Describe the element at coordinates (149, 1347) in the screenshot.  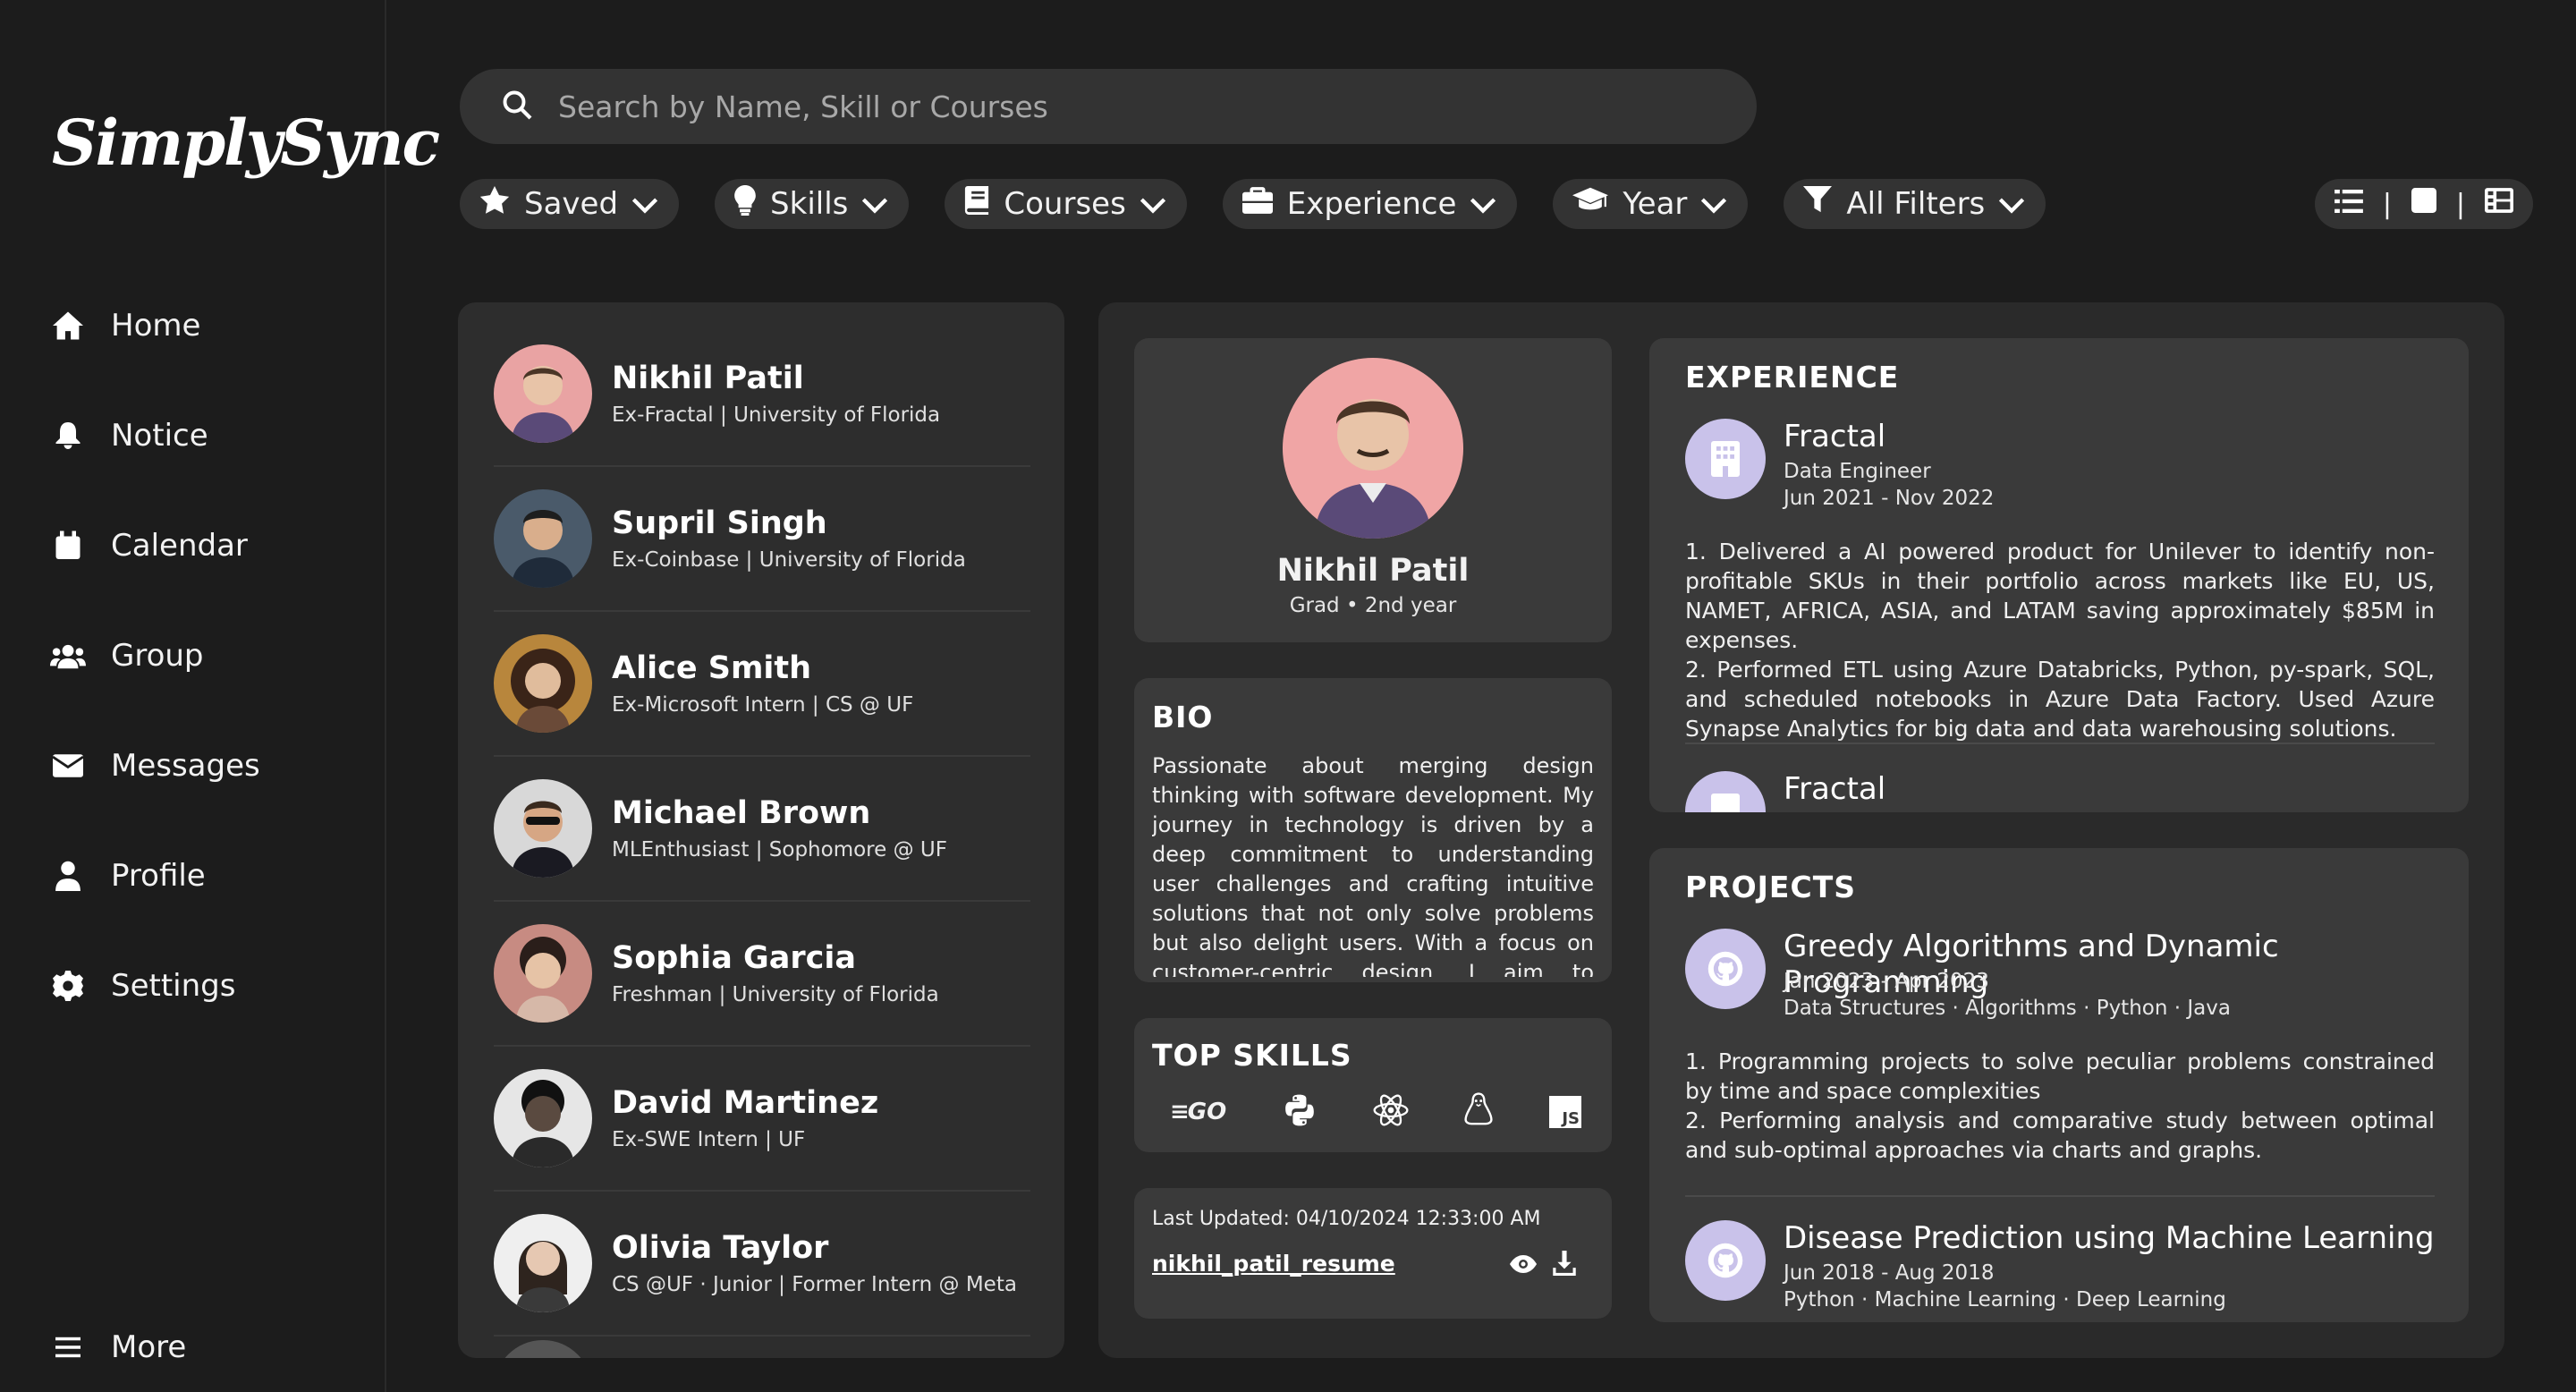
I see `more-label: More` at that location.